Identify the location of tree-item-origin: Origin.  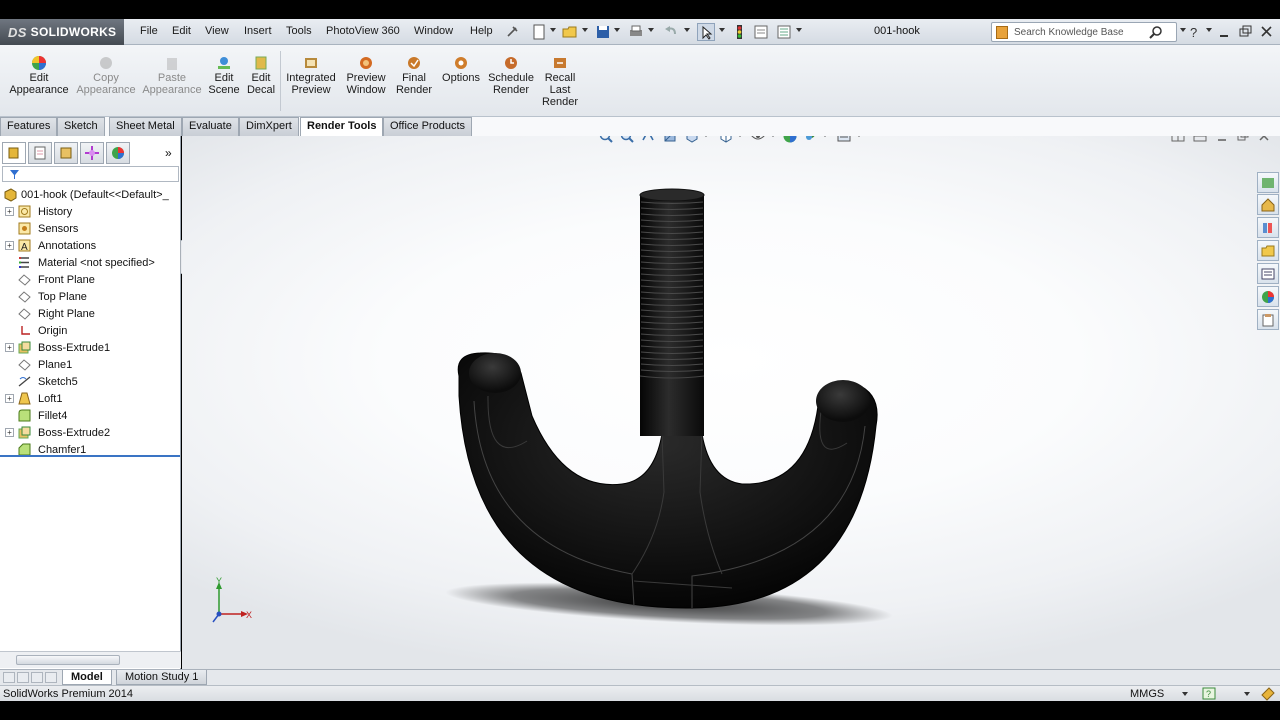
(90, 330).